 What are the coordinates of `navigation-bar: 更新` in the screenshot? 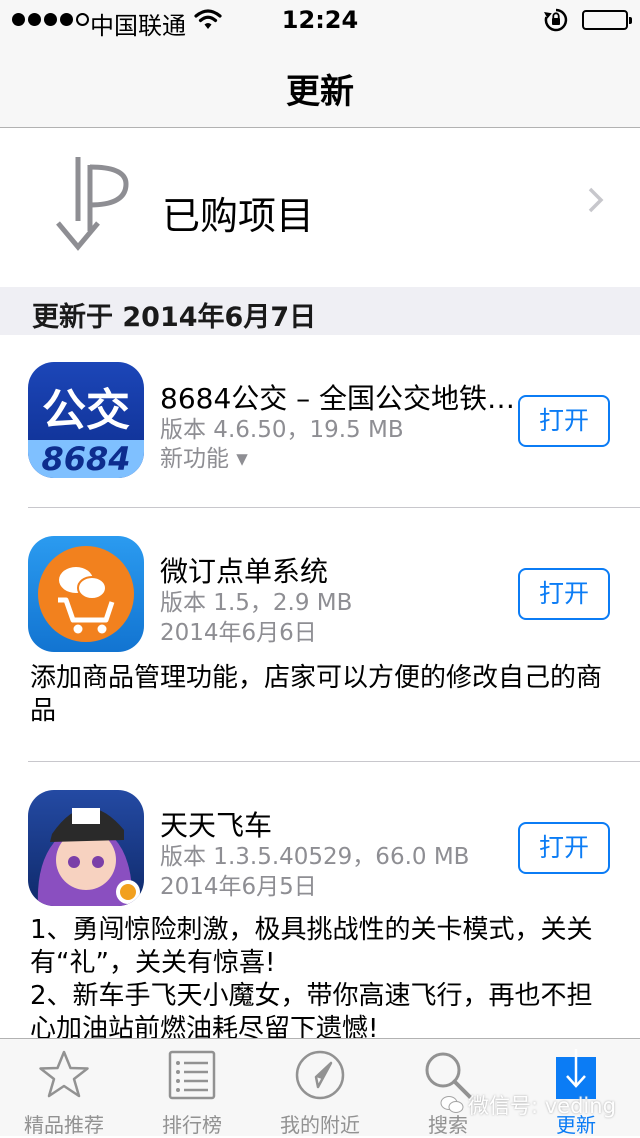 It's located at (320, 84).